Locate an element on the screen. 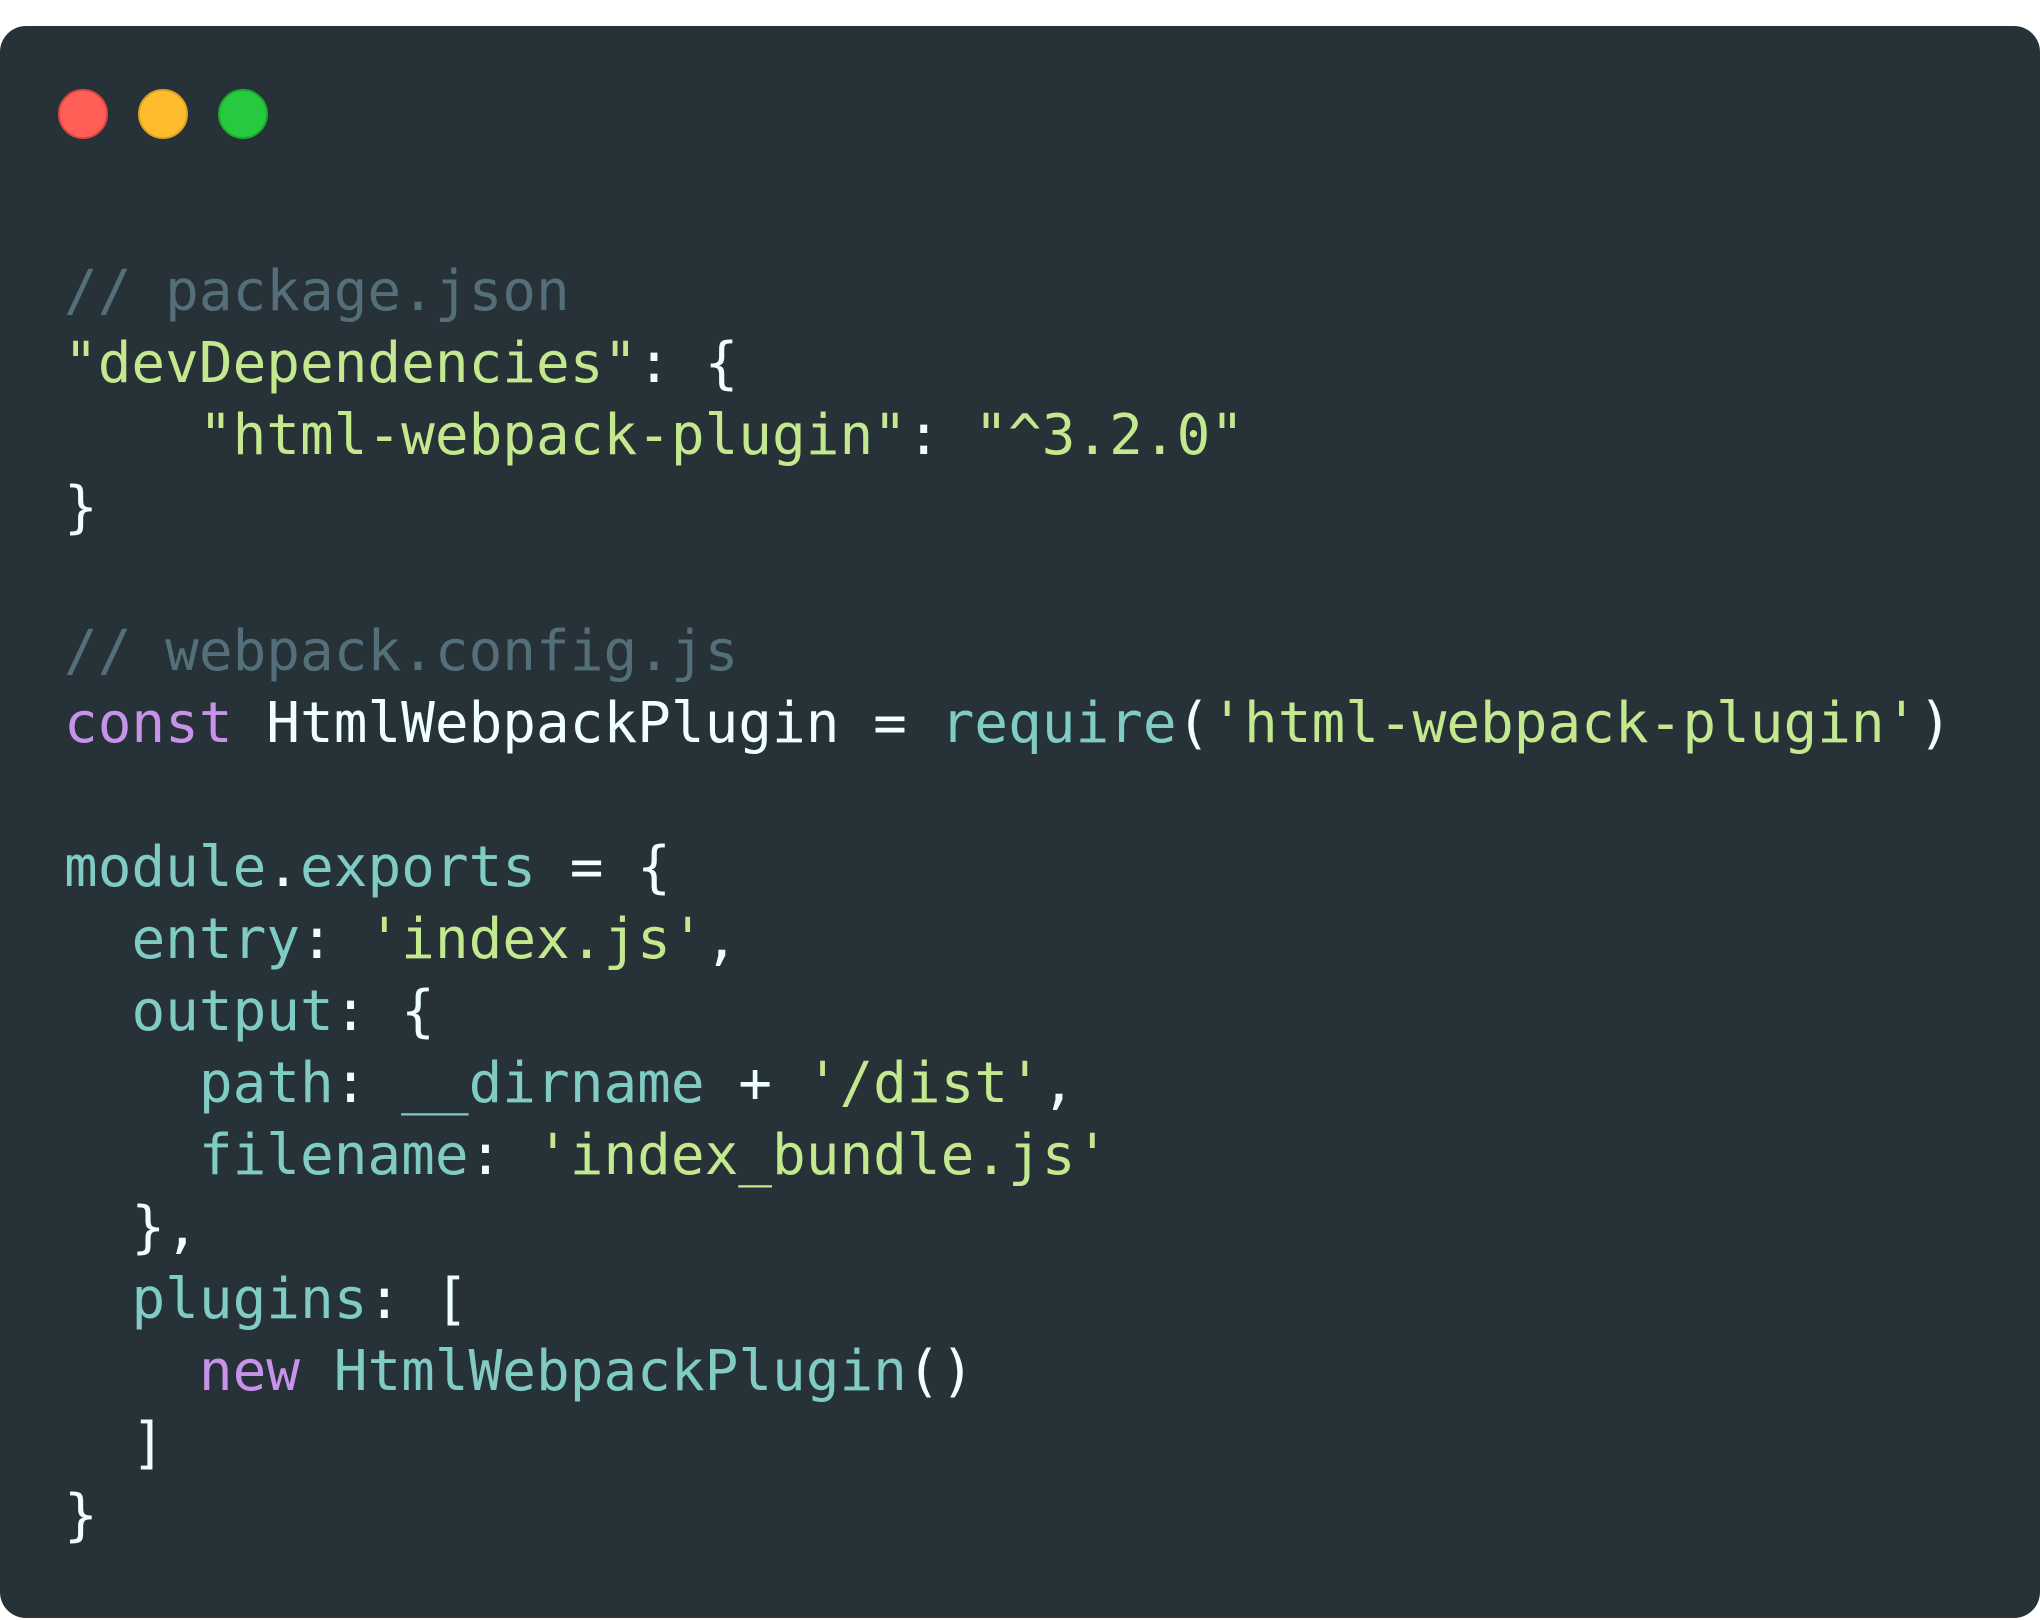  maximize-dot-icon is located at coordinates (243, 114).